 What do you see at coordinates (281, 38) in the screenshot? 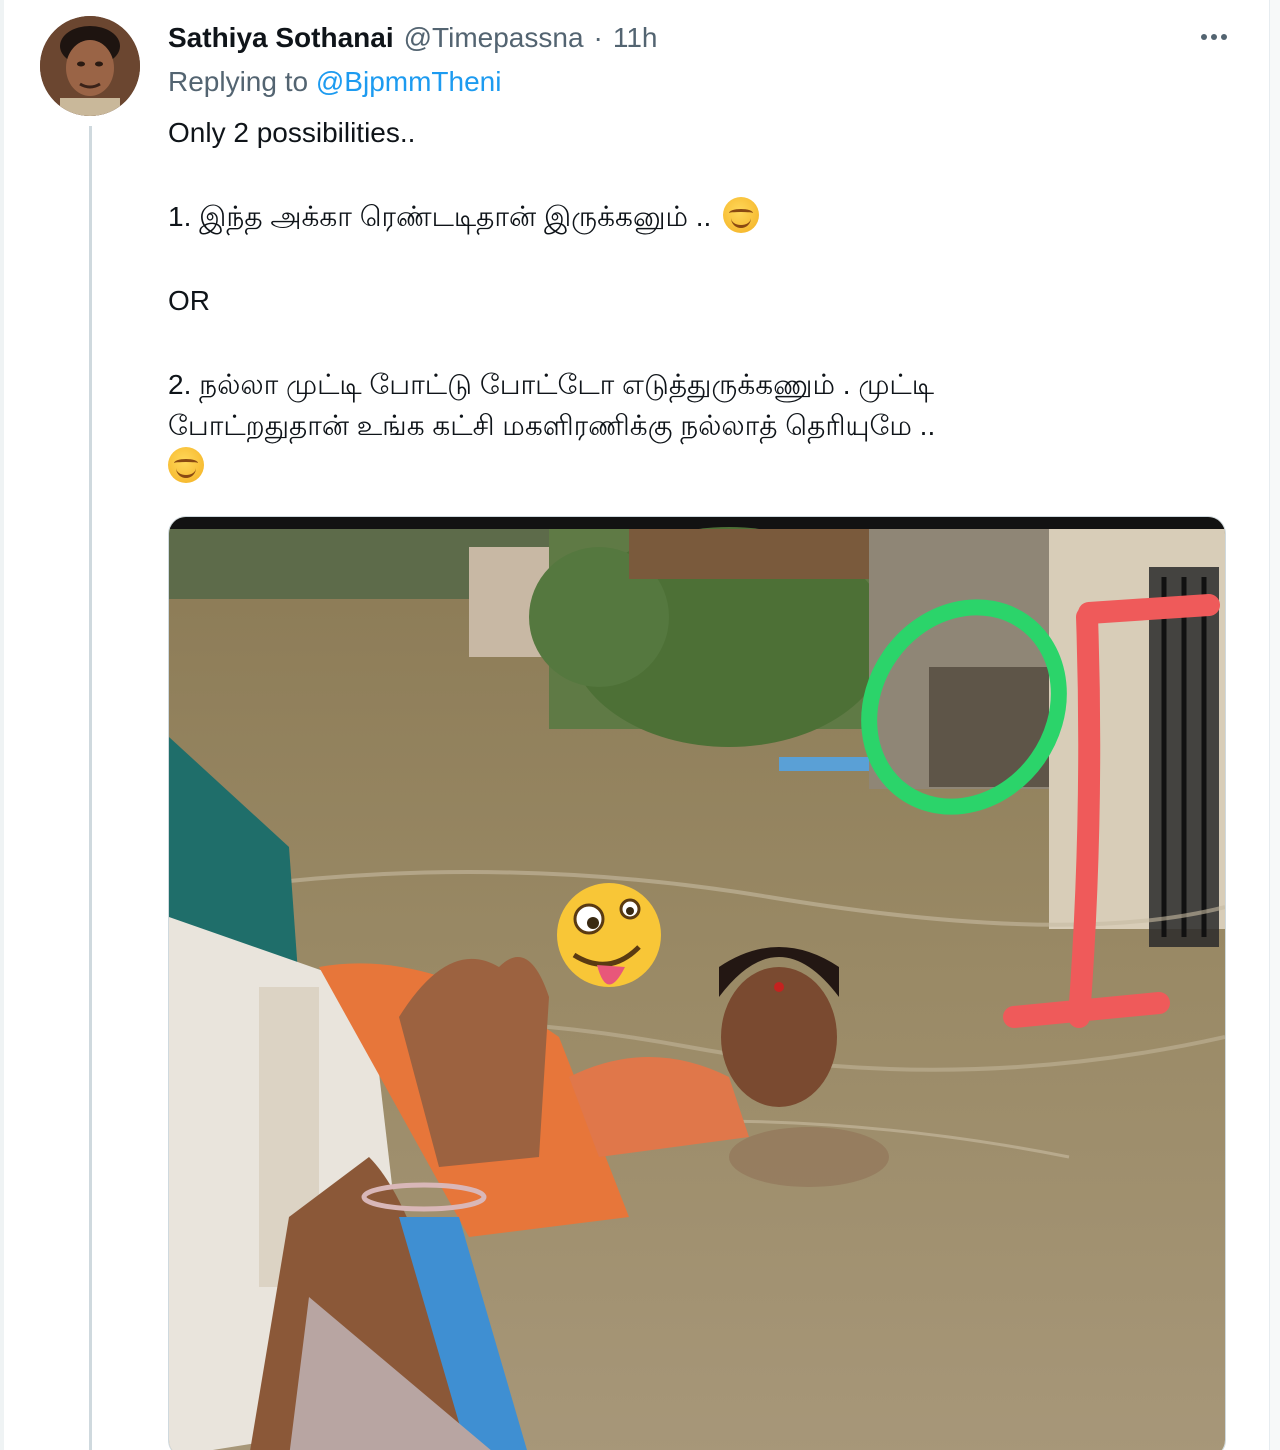
I see `author-display-name: Sathiya Sothanai` at bounding box center [281, 38].